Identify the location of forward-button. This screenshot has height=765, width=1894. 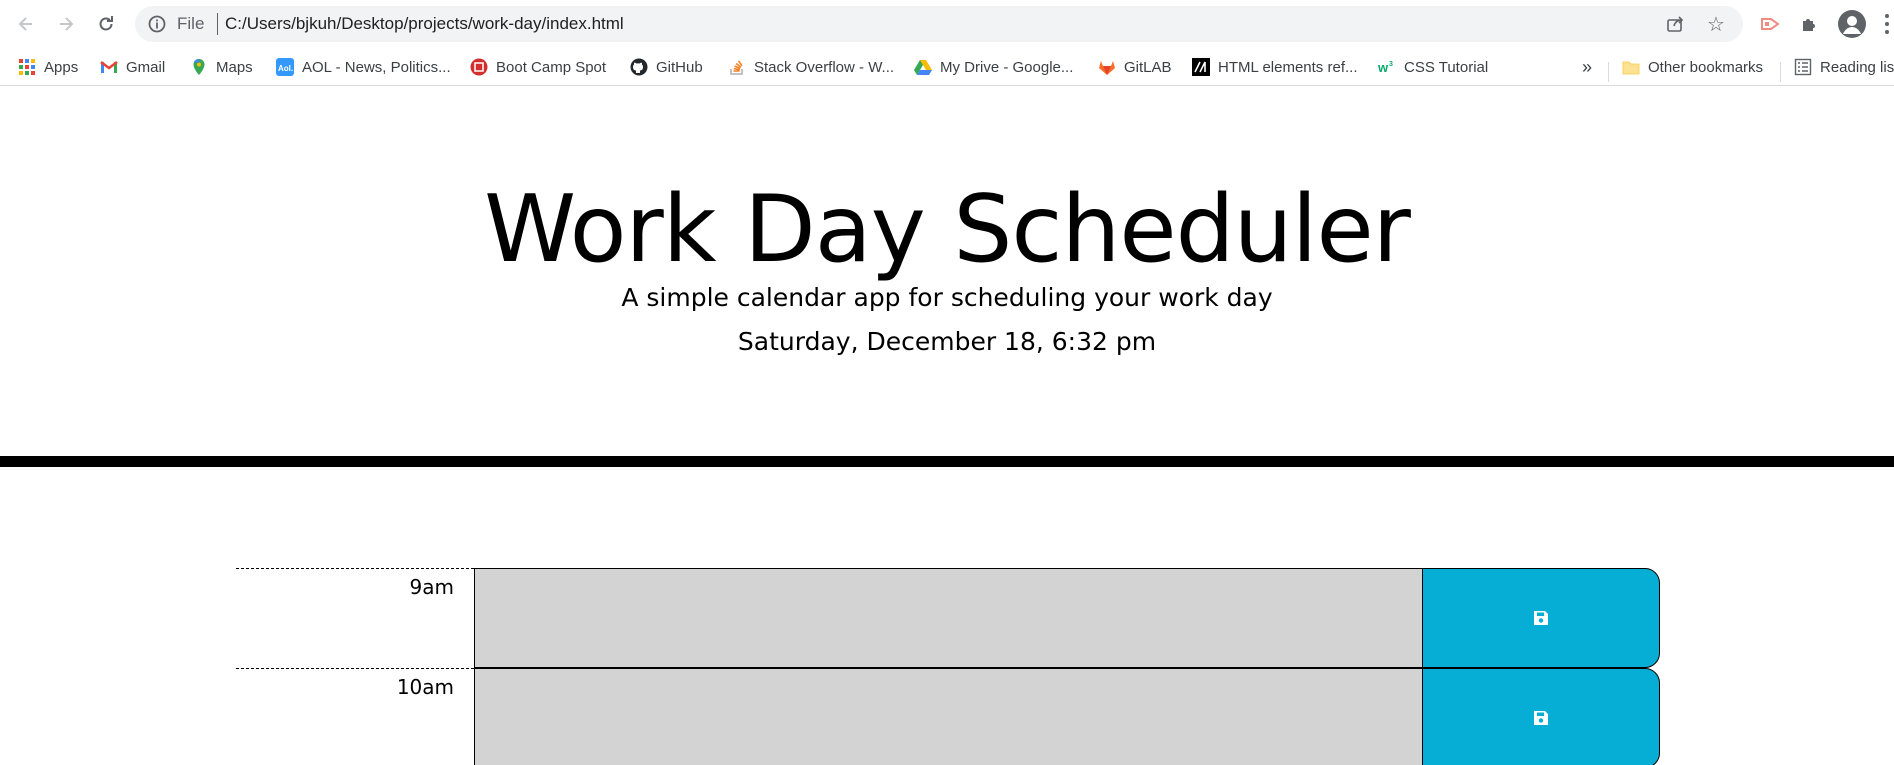
(66, 24).